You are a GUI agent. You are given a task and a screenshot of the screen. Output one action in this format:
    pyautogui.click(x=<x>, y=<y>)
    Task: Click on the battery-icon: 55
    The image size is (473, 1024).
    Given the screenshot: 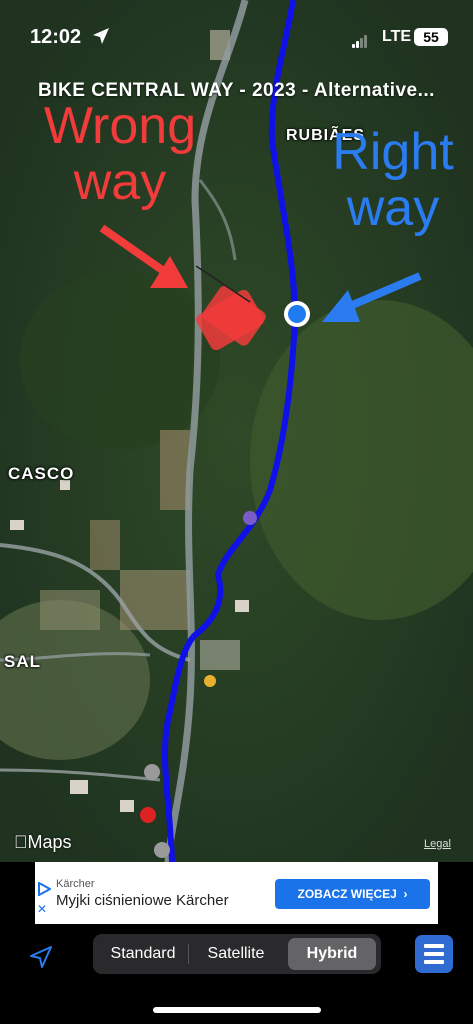 What is the action you would take?
    pyautogui.click(x=431, y=37)
    